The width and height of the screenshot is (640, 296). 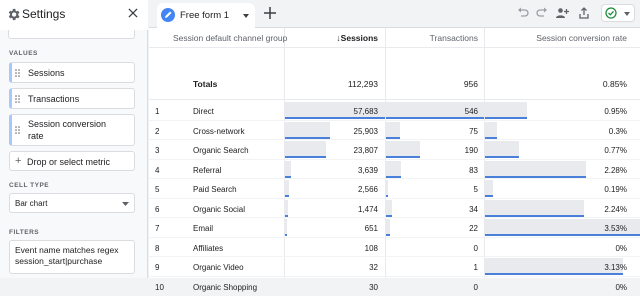 I want to click on table-row: 2Cross-network25,903750.3%, so click(x=394, y=131).